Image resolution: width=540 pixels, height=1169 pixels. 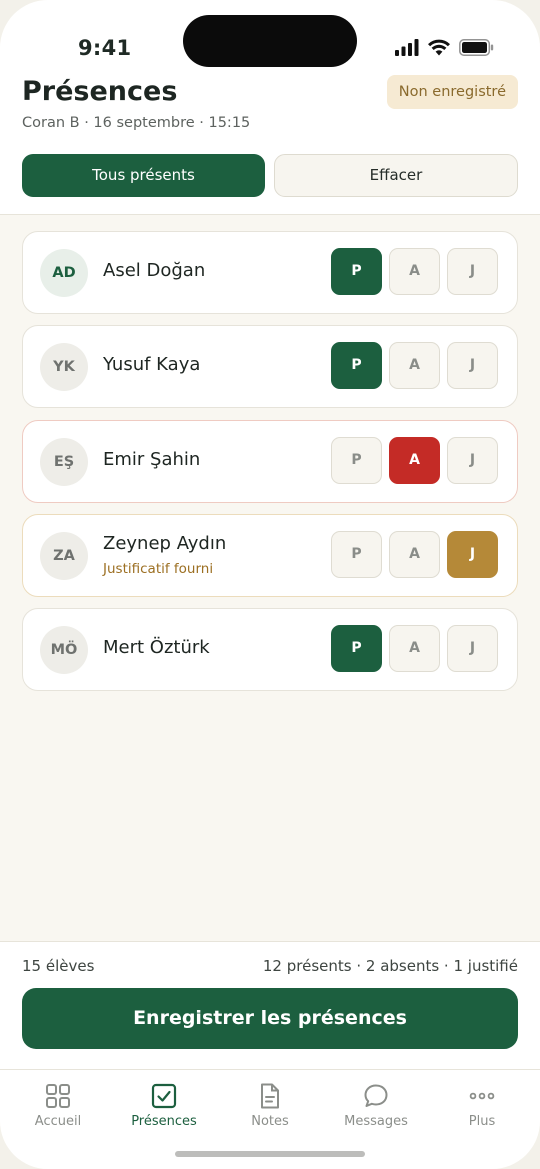 I want to click on student-name: Yusuf Kaya, so click(x=152, y=364).